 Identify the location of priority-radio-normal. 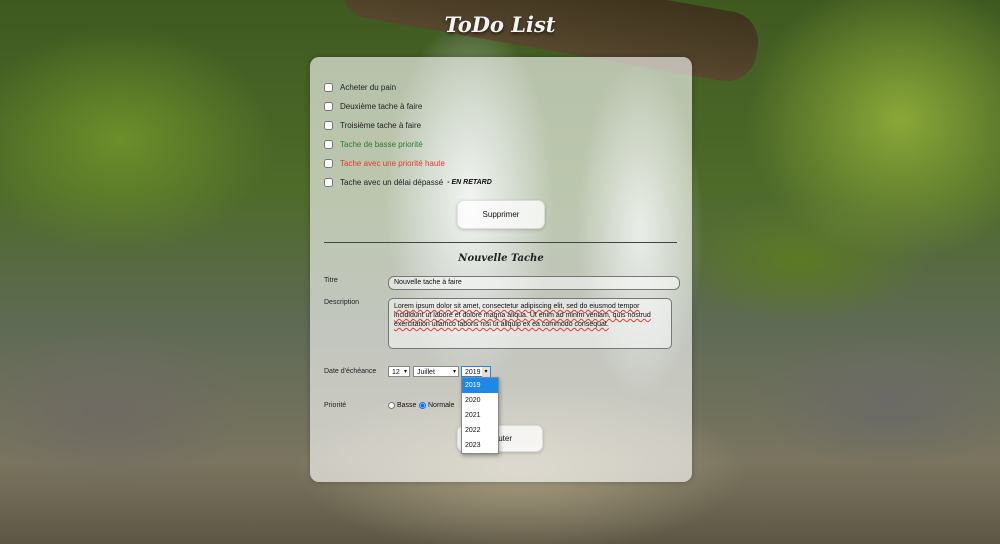
(422, 405).